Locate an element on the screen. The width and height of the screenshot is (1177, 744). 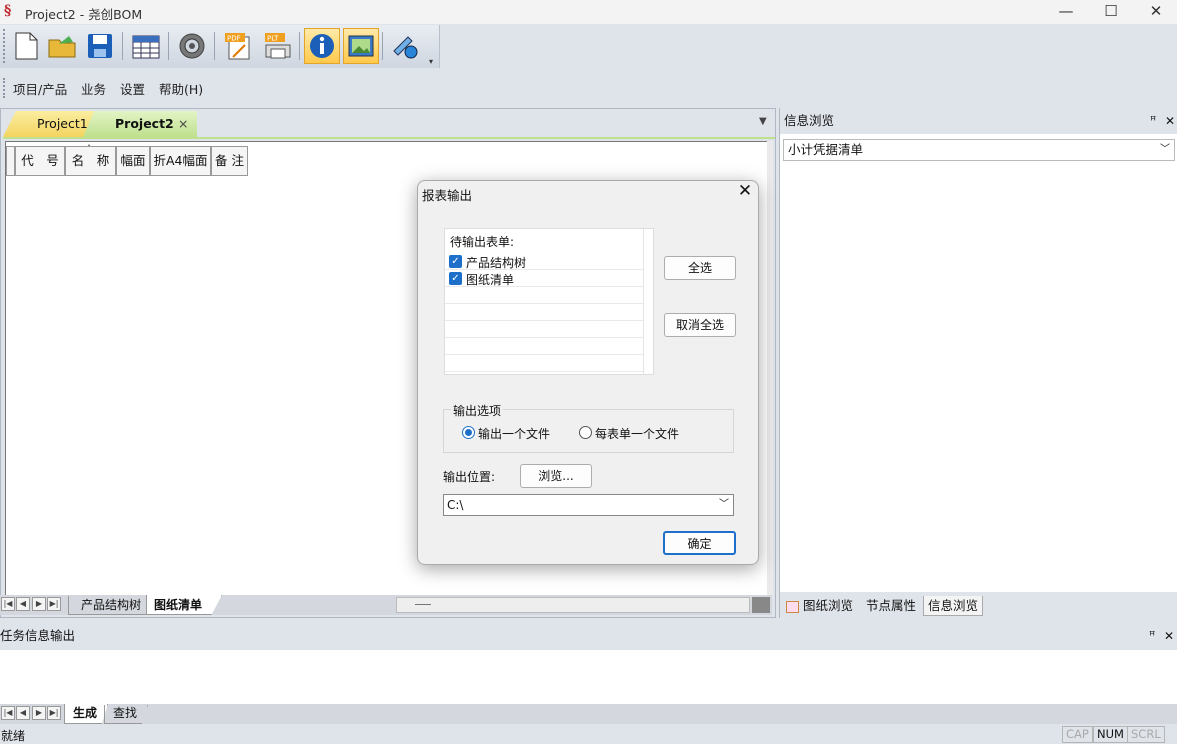
tab-generate: 生成 is located at coordinates (86, 714).